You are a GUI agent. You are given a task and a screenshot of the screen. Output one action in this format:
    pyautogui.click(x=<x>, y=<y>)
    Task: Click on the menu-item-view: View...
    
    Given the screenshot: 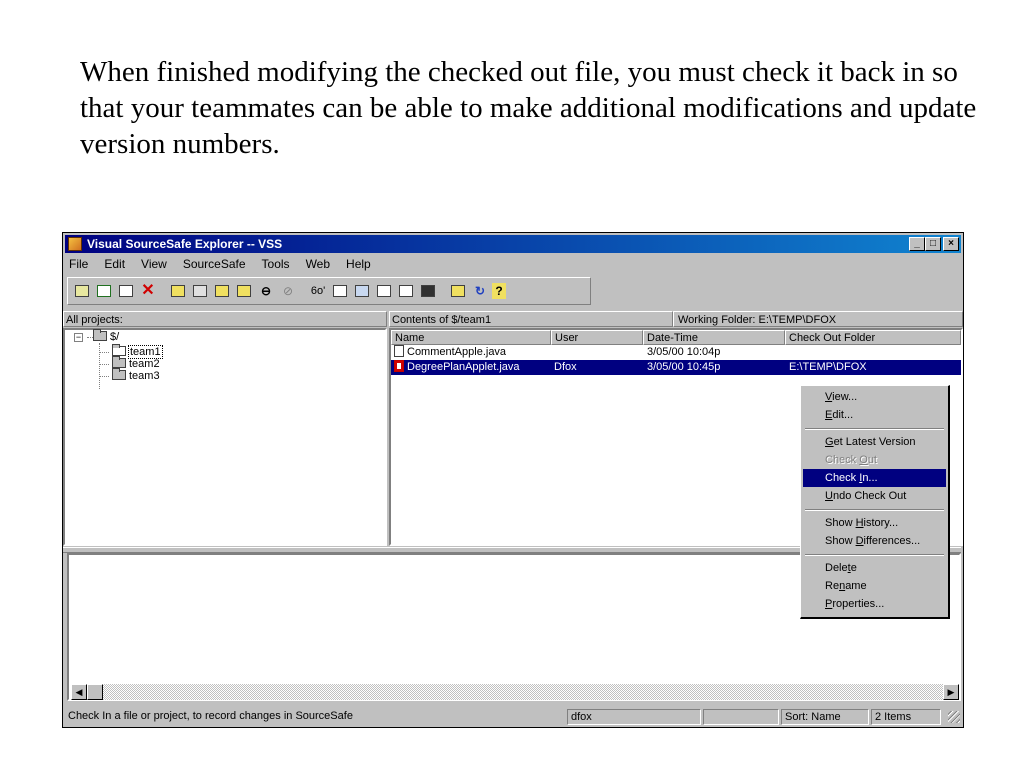 What is the action you would take?
    pyautogui.click(x=874, y=397)
    